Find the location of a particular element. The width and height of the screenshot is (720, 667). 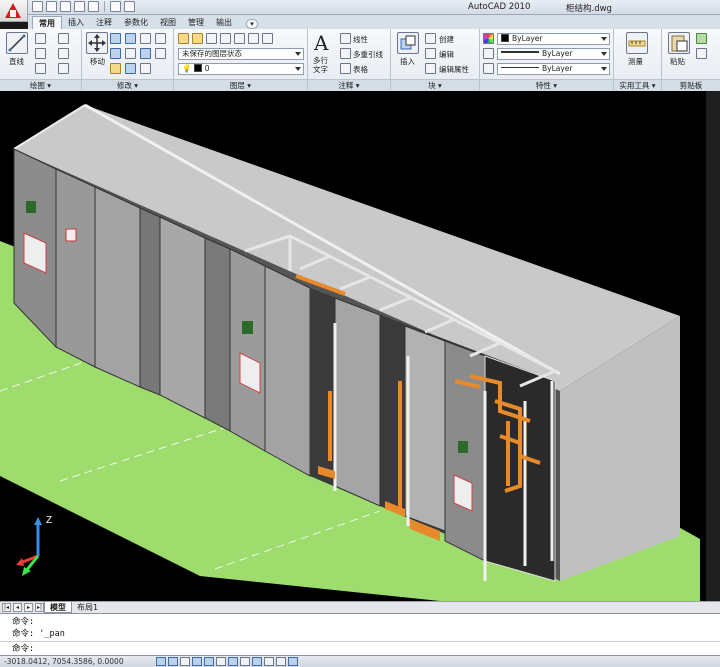

linetype-select: ByLayer is located at coordinates (553, 69).